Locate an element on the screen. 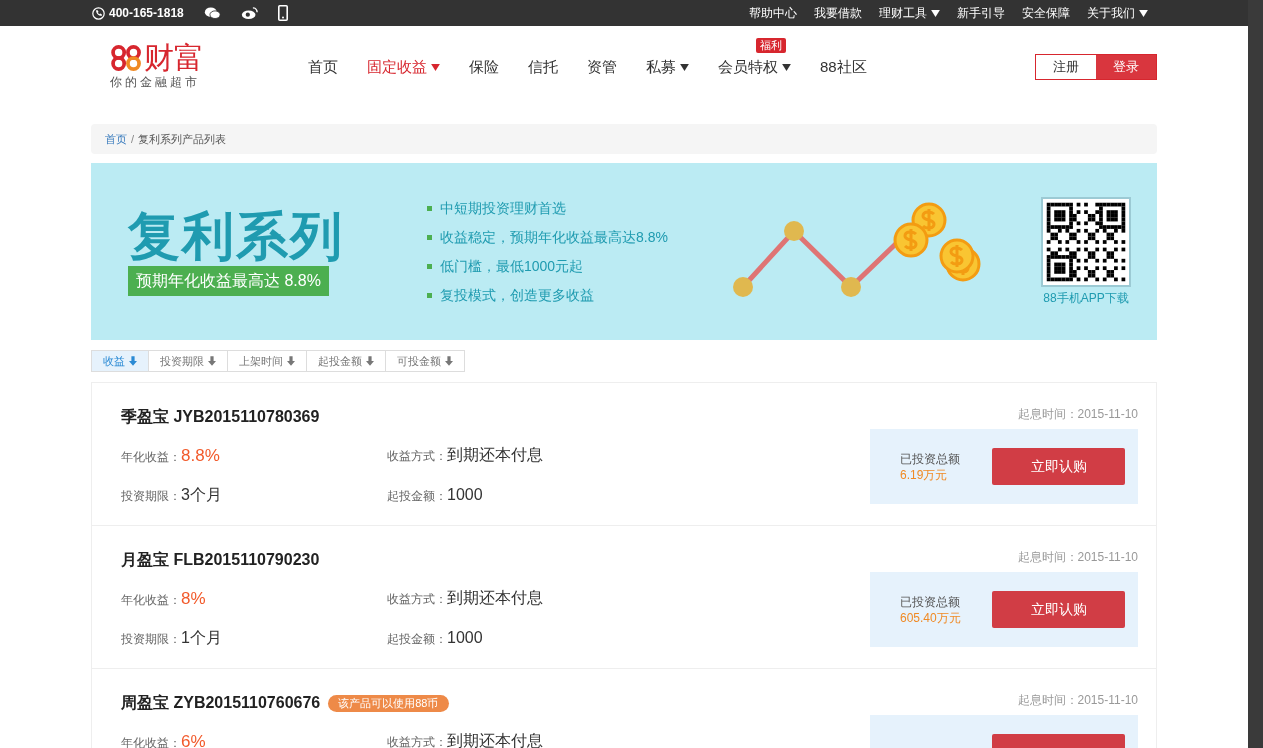  product-name: 月盈宝 FLB2015110790230 is located at coordinates (220, 560).